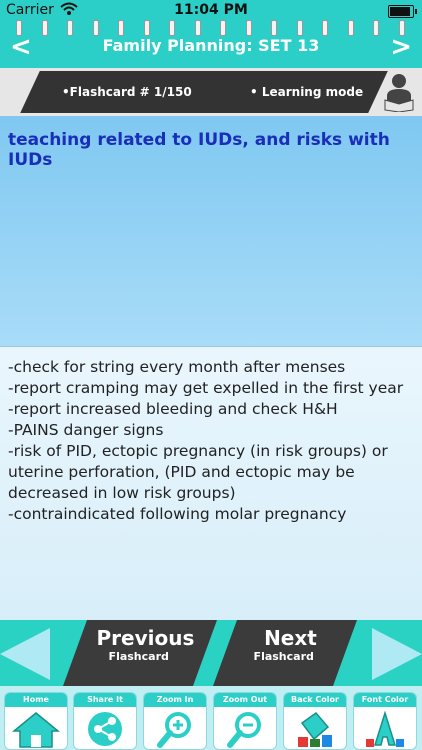 The width and height of the screenshot is (422, 750). Describe the element at coordinates (397, 654) in the screenshot. I see `next-arrow-icon` at that location.